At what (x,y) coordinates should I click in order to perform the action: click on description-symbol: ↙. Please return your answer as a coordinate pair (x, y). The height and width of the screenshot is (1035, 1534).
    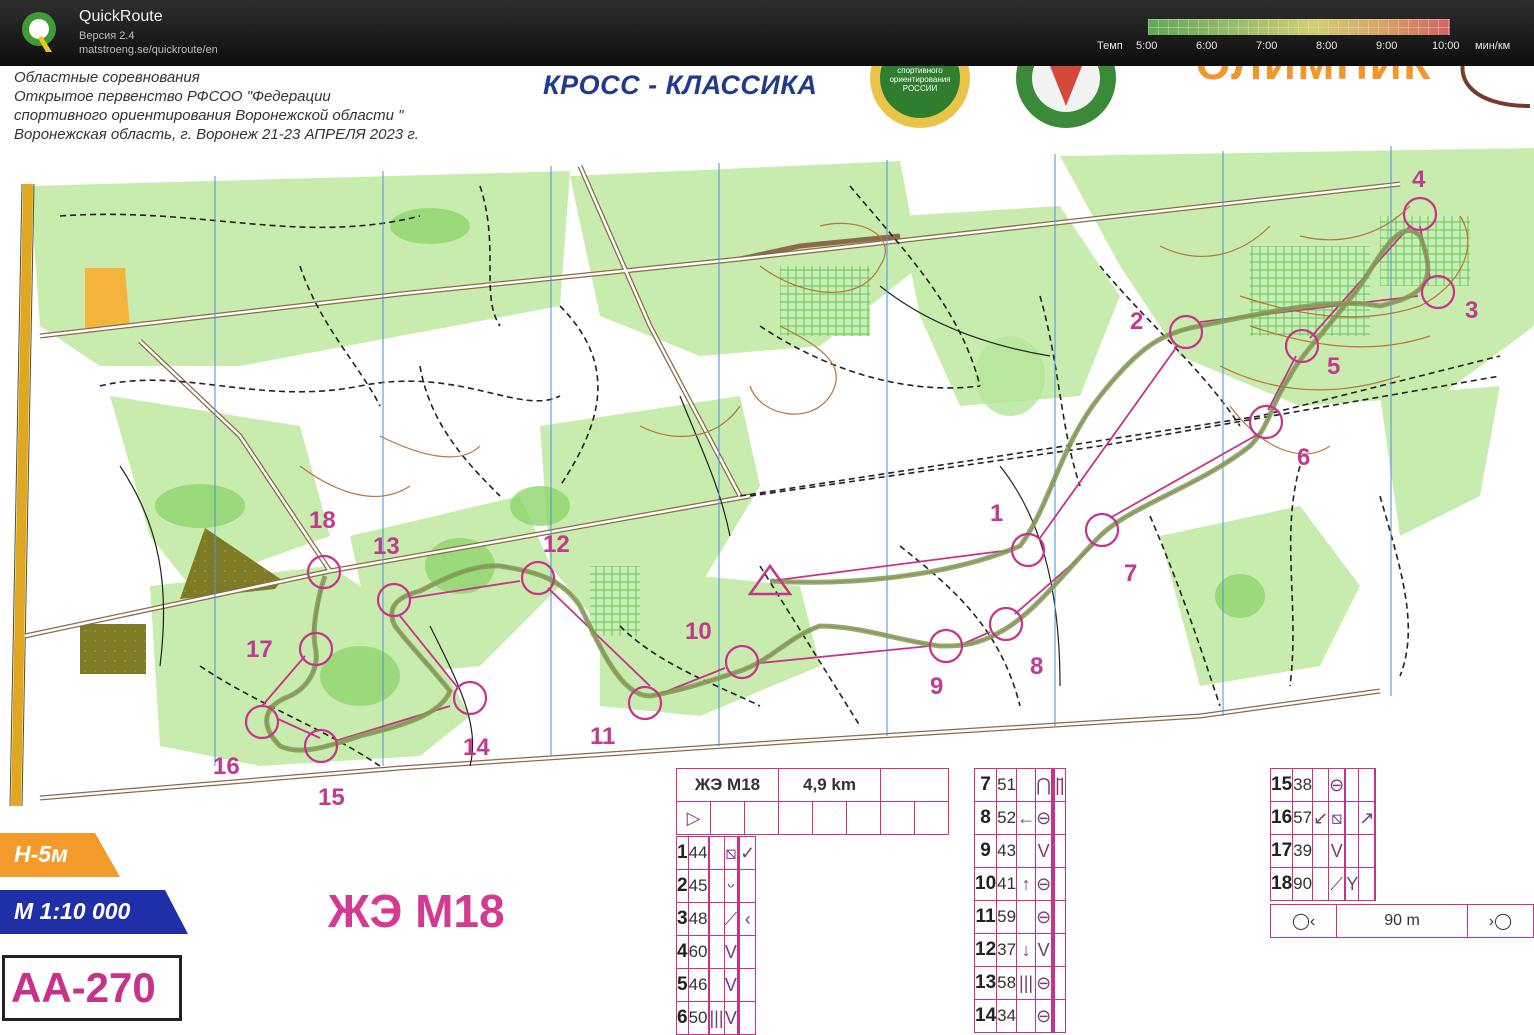
    Looking at the image, I should click on (1321, 818).